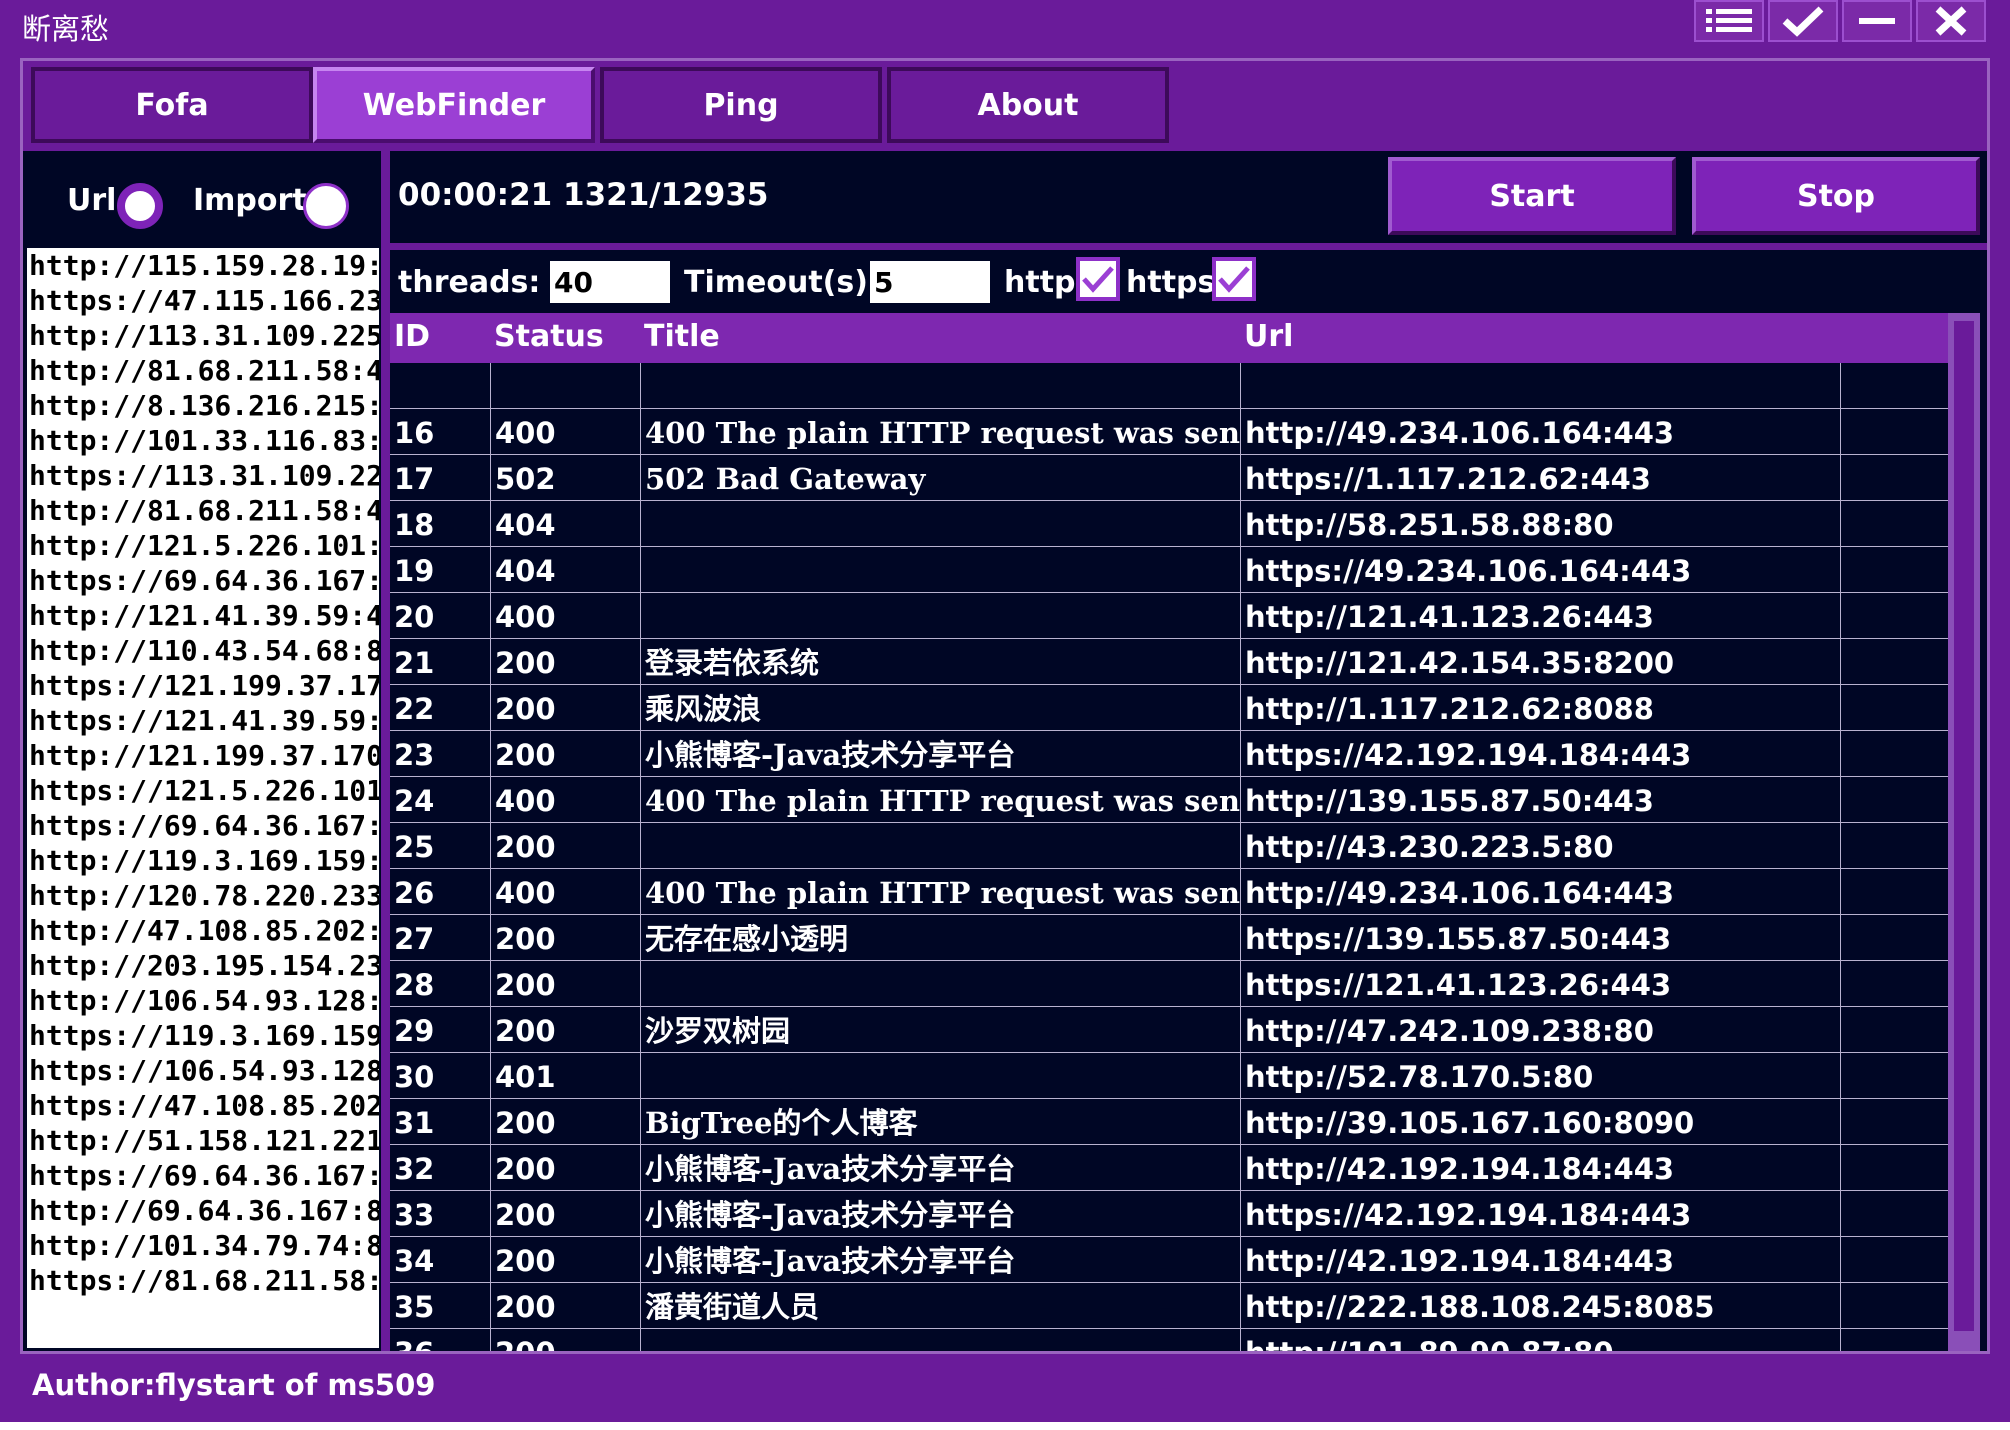 This screenshot has height=1430, width=2010. Describe the element at coordinates (414, 709) in the screenshot. I see `cell-id: 22` at that location.